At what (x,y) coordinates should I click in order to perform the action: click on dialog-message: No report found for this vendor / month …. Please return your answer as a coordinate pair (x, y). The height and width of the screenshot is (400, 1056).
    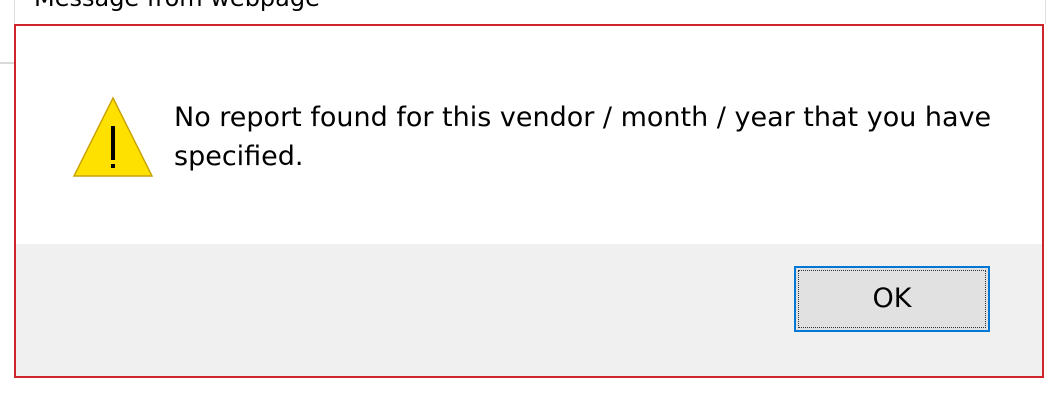
    Looking at the image, I should click on (583, 137).